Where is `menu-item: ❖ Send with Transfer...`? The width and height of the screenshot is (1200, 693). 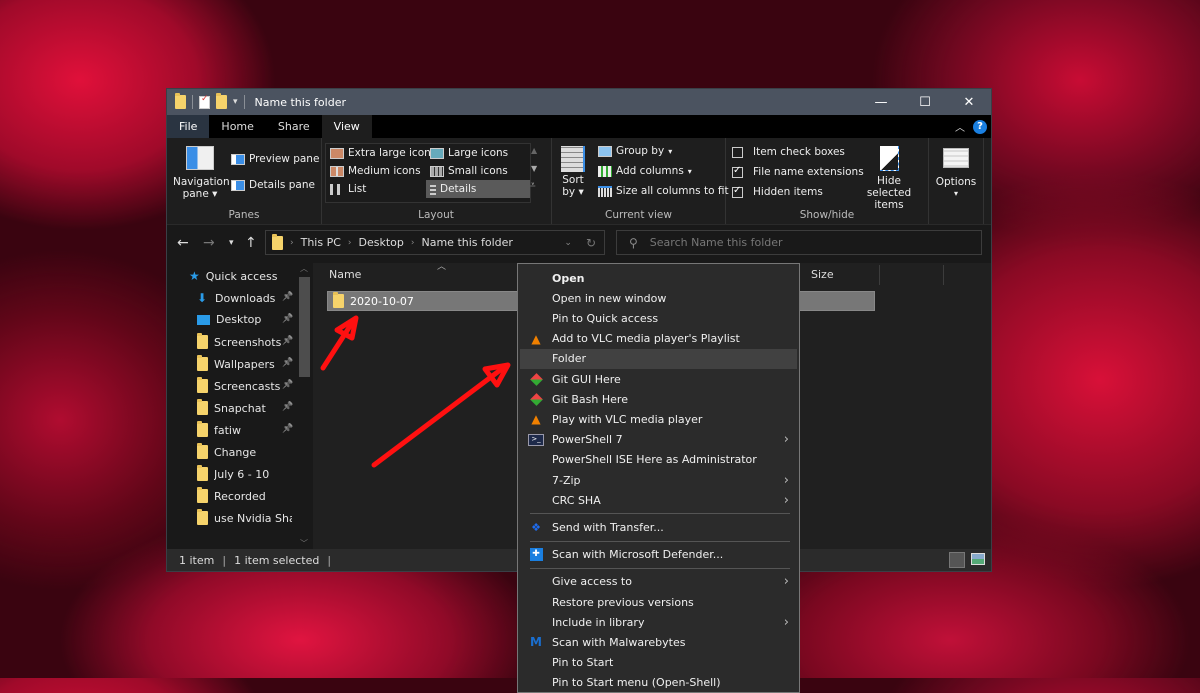
menu-item: ❖ Send with Transfer... is located at coordinates (658, 527).